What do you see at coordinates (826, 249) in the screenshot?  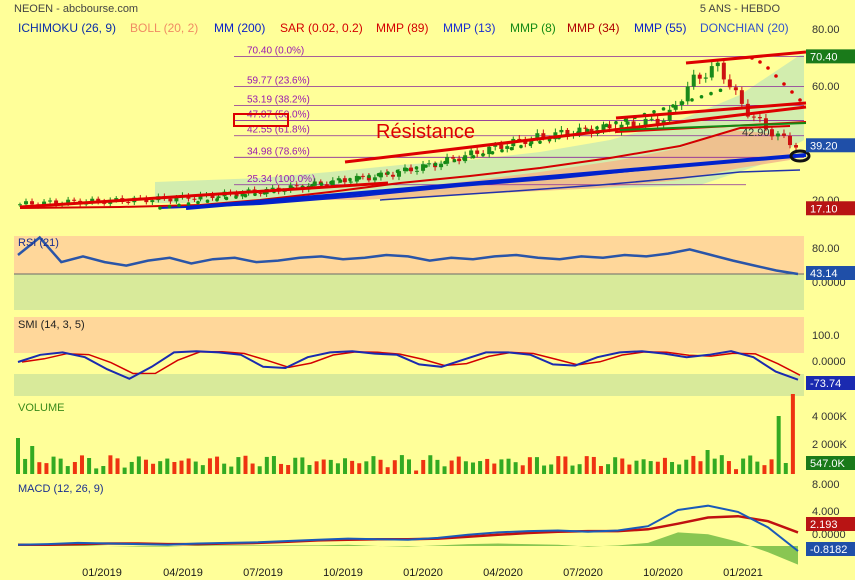 I see `rsi-tick-80: 80.00` at bounding box center [826, 249].